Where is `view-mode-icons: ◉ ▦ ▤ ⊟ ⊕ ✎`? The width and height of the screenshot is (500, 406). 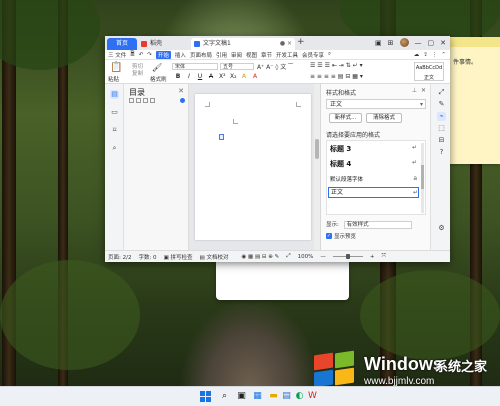 view-mode-icons: ◉ ▦ ▤ ⊟ ⊕ ✎ is located at coordinates (261, 257).